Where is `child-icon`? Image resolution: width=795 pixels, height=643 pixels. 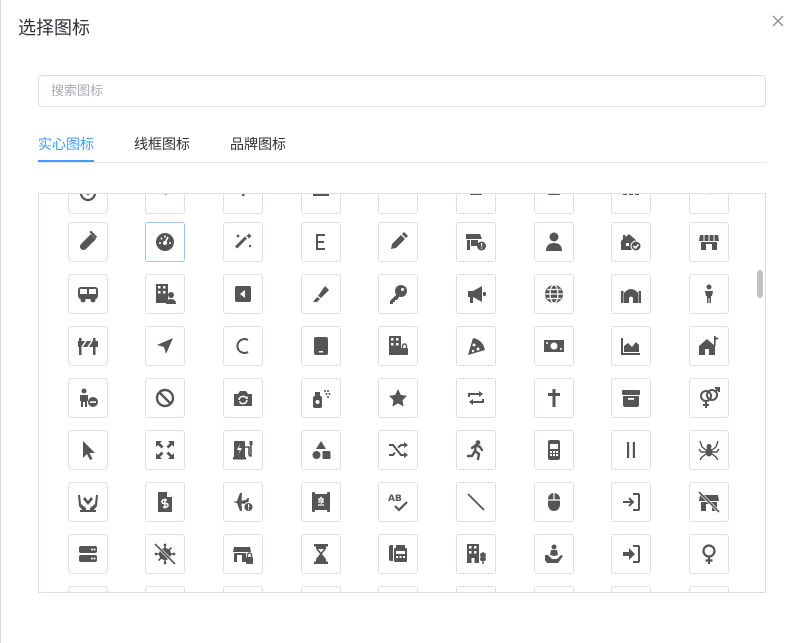
child-icon is located at coordinates (709, 293).